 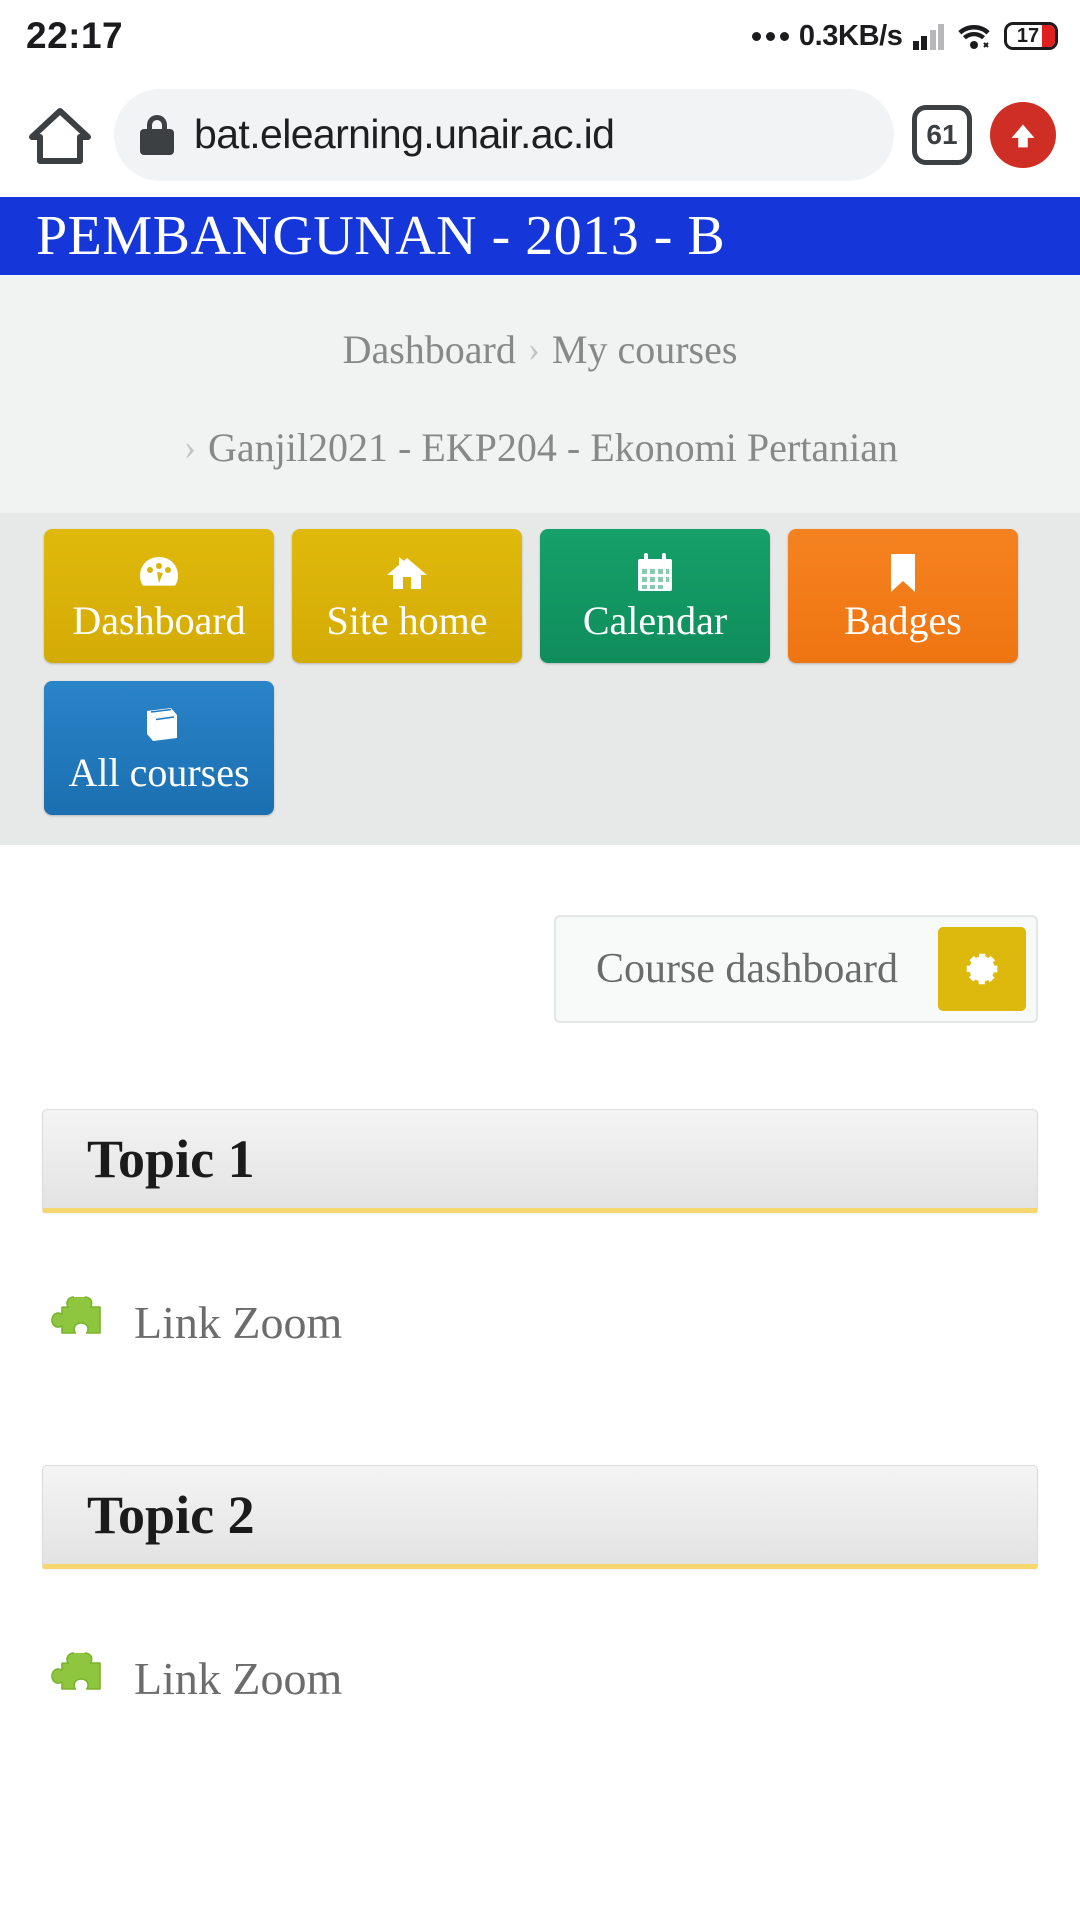 I want to click on nav-button-calendar: Calendar, so click(x=655, y=596).